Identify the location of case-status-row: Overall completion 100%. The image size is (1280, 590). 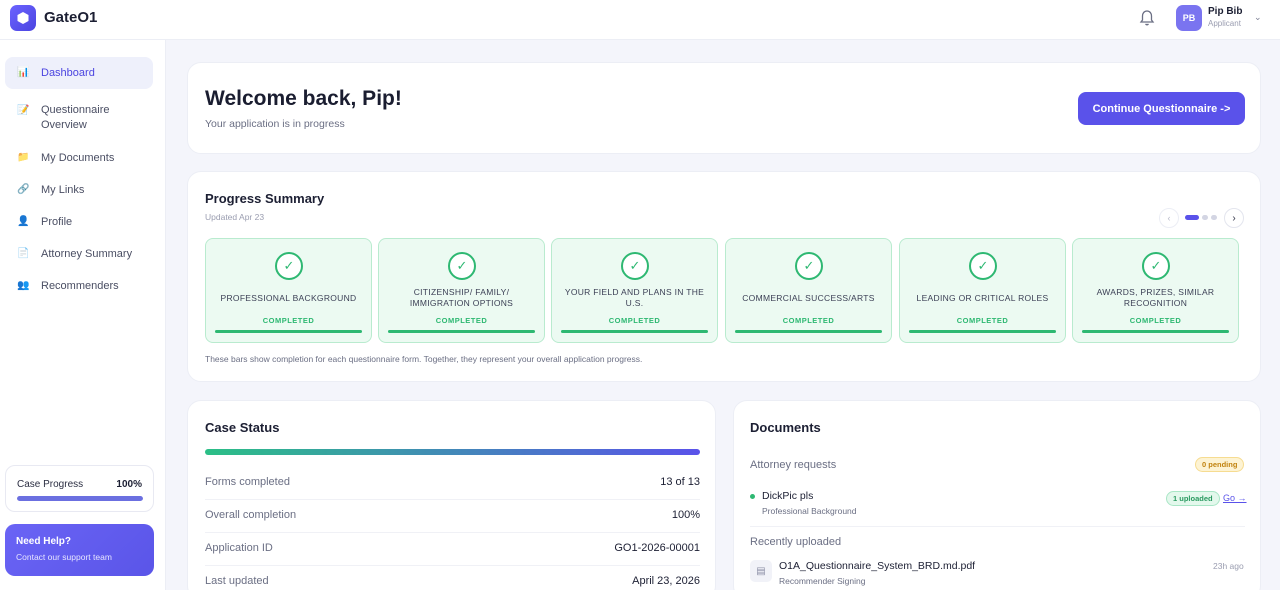
(452, 517).